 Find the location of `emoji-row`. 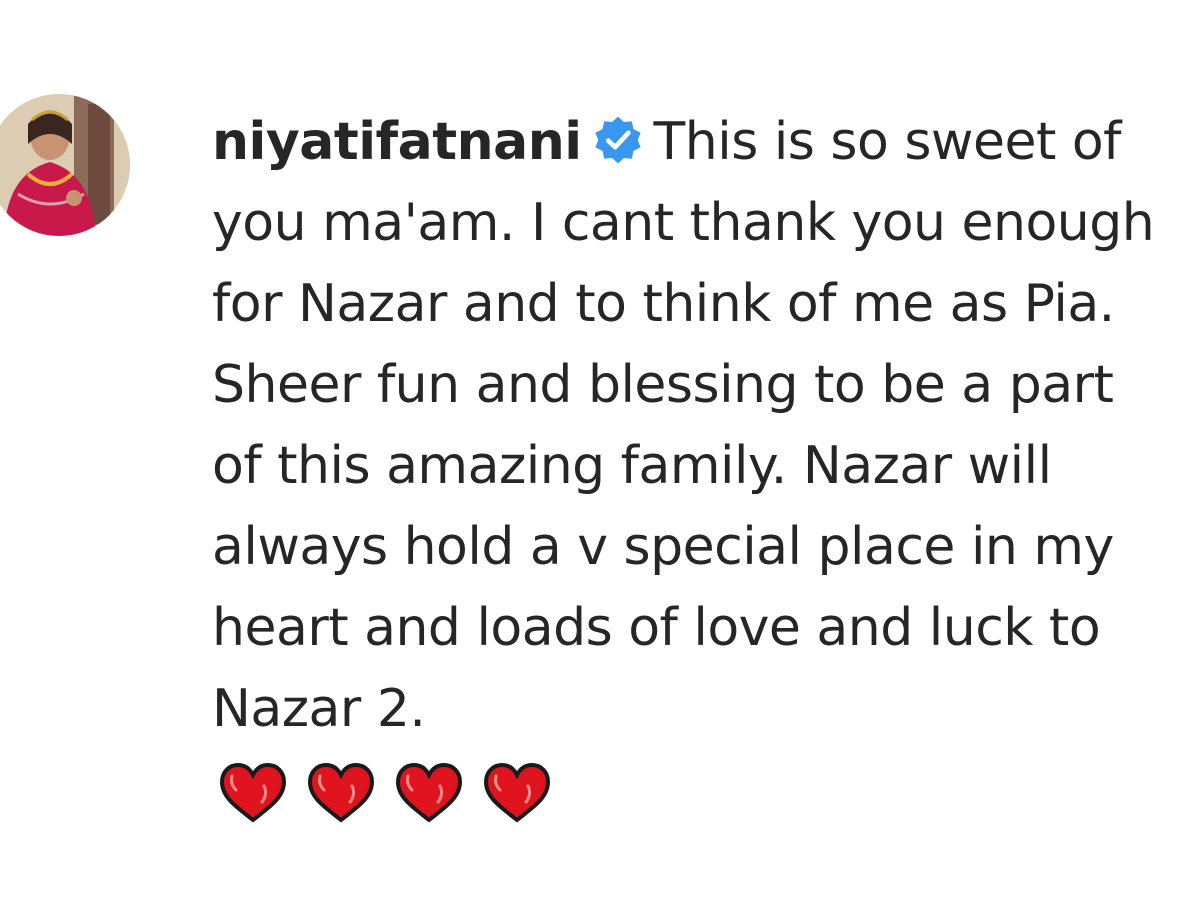

emoji-row is located at coordinates (695, 793).